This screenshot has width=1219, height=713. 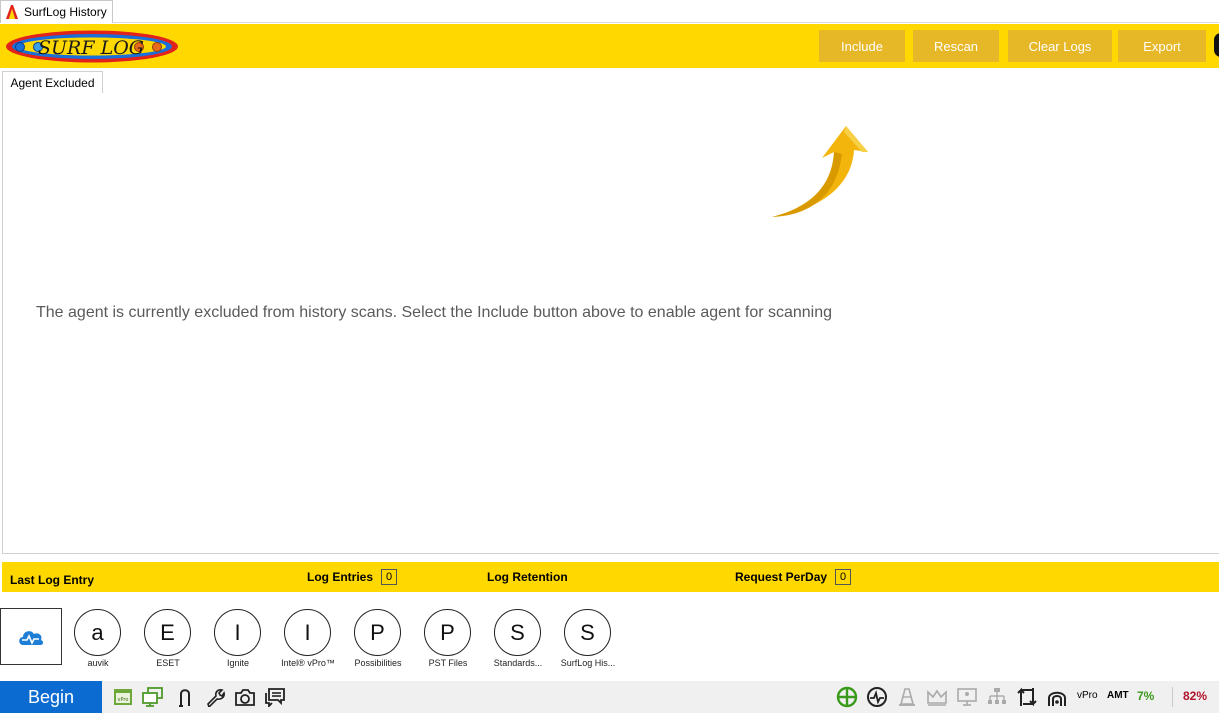 I want to click on signal-icon, so click(x=1057, y=697).